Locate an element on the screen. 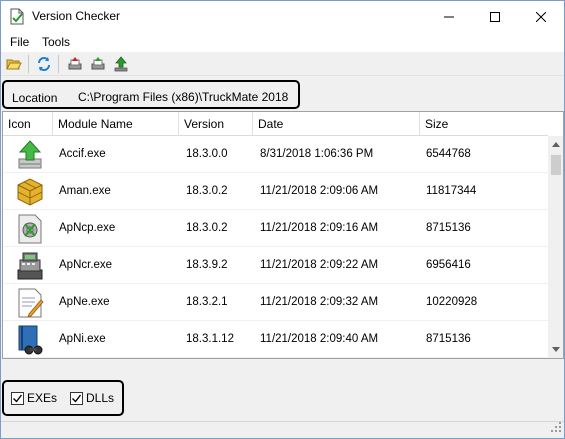 The height and width of the screenshot is (439, 565). cash-register-icon is located at coordinates (30, 265).